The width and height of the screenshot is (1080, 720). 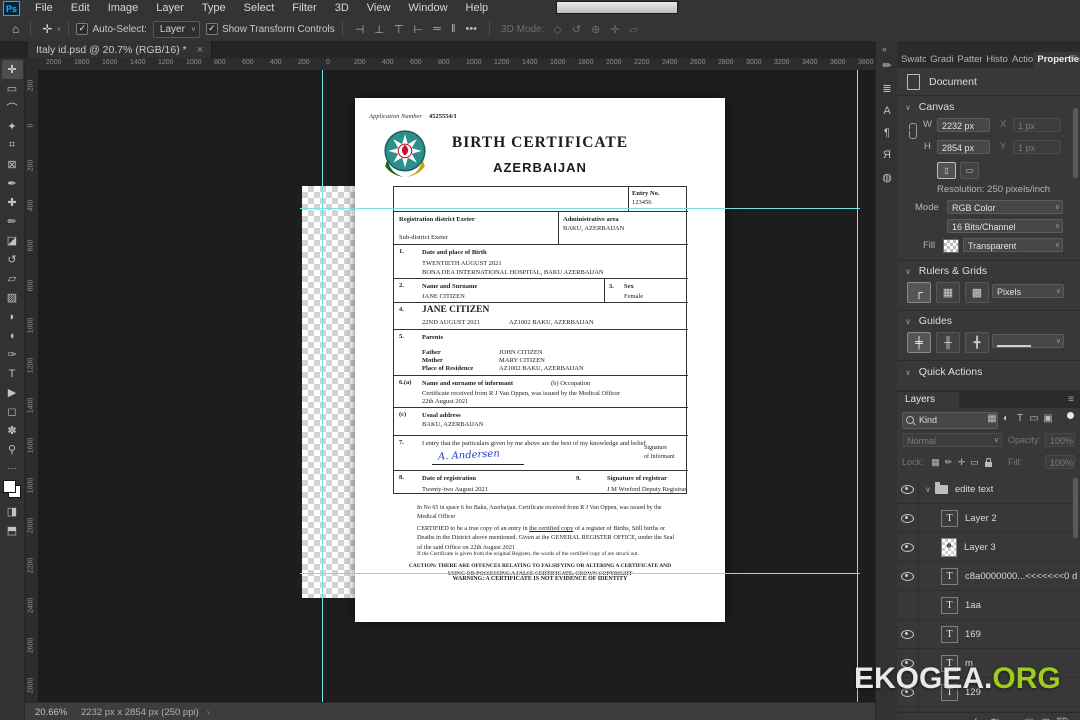 What do you see at coordinates (928, 321) in the screenshot?
I see `guides-section-header: ∨ Guides` at bounding box center [928, 321].